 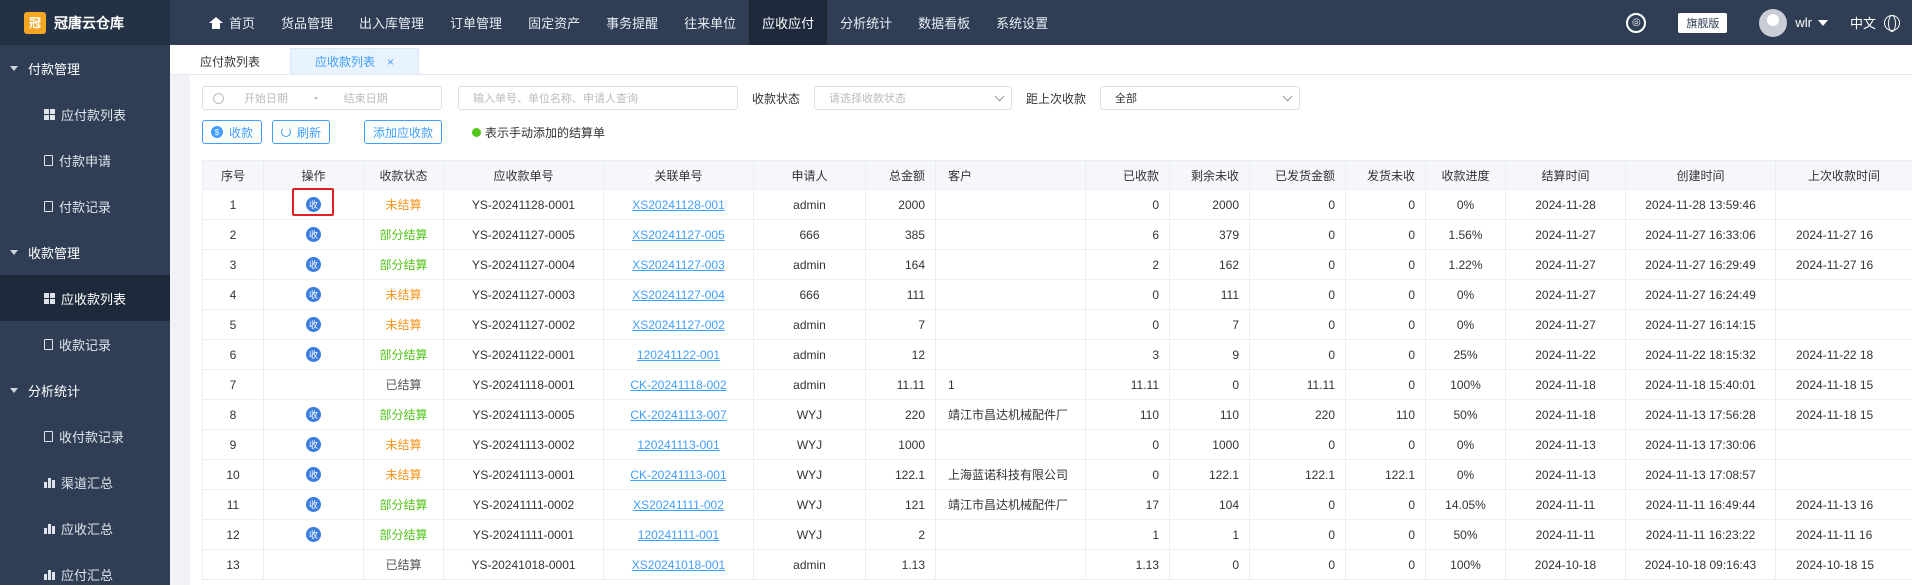 What do you see at coordinates (85, 390) in the screenshot?
I see `sidebar-group: 分析统计` at bounding box center [85, 390].